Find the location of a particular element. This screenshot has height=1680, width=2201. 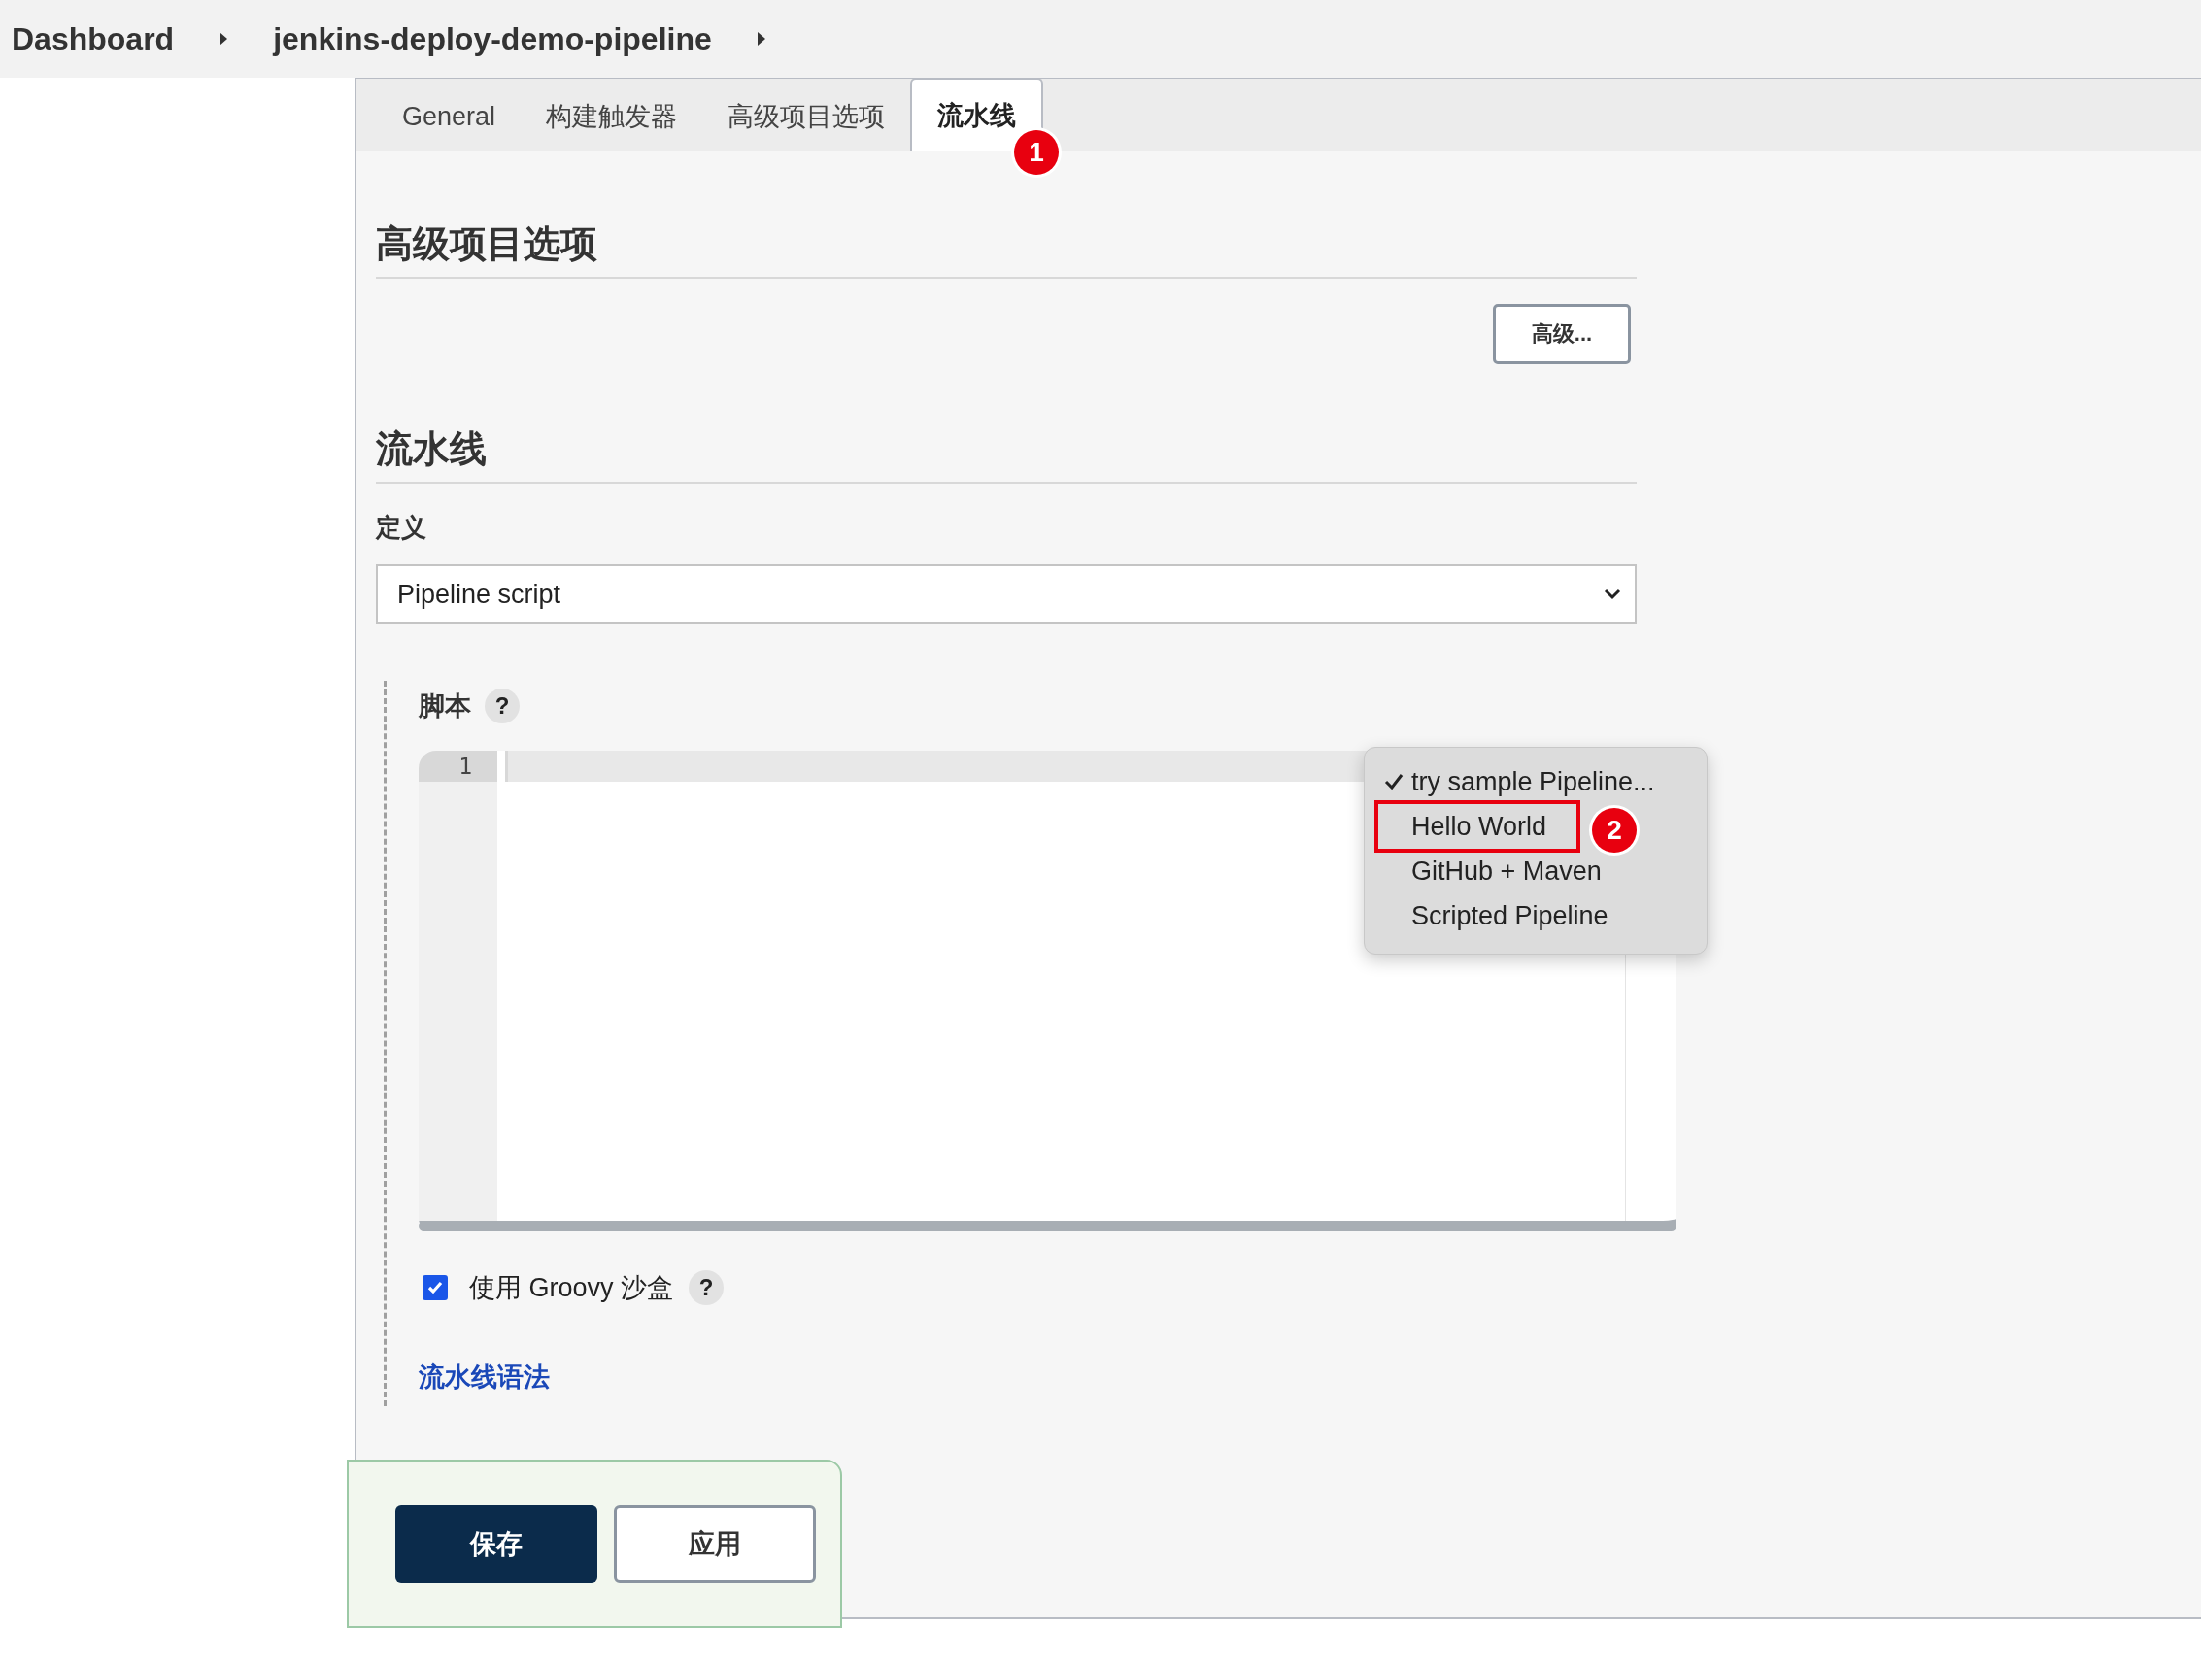

breadcrumb-link: jenkins-deploy-demo-pipeline is located at coordinates (492, 38).